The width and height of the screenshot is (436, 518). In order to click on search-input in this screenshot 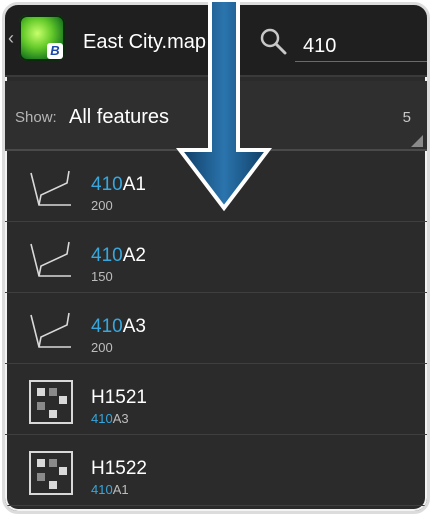, I will do `click(361, 46)`.